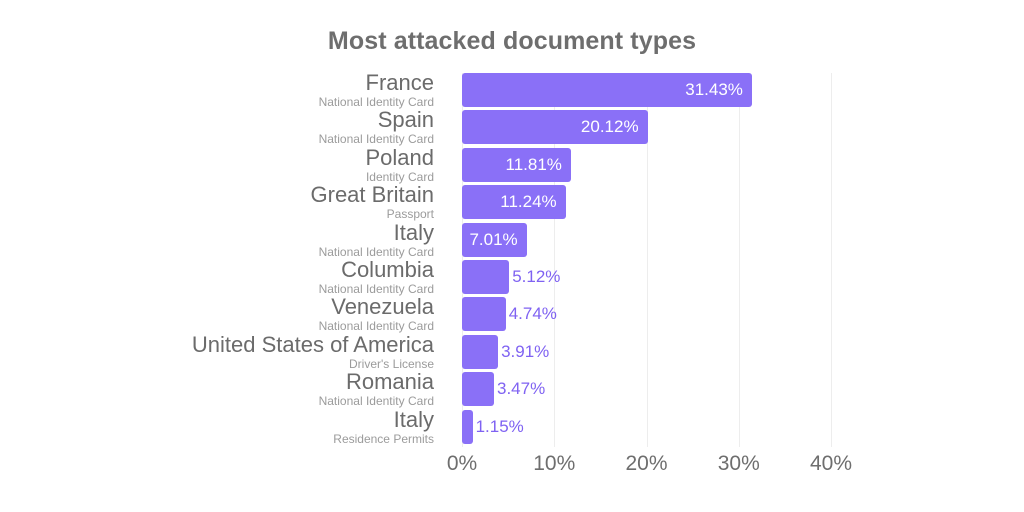 This screenshot has height=512, width=1024. What do you see at coordinates (224, 426) in the screenshot?
I see `category-label: Italy Residence Permits` at bounding box center [224, 426].